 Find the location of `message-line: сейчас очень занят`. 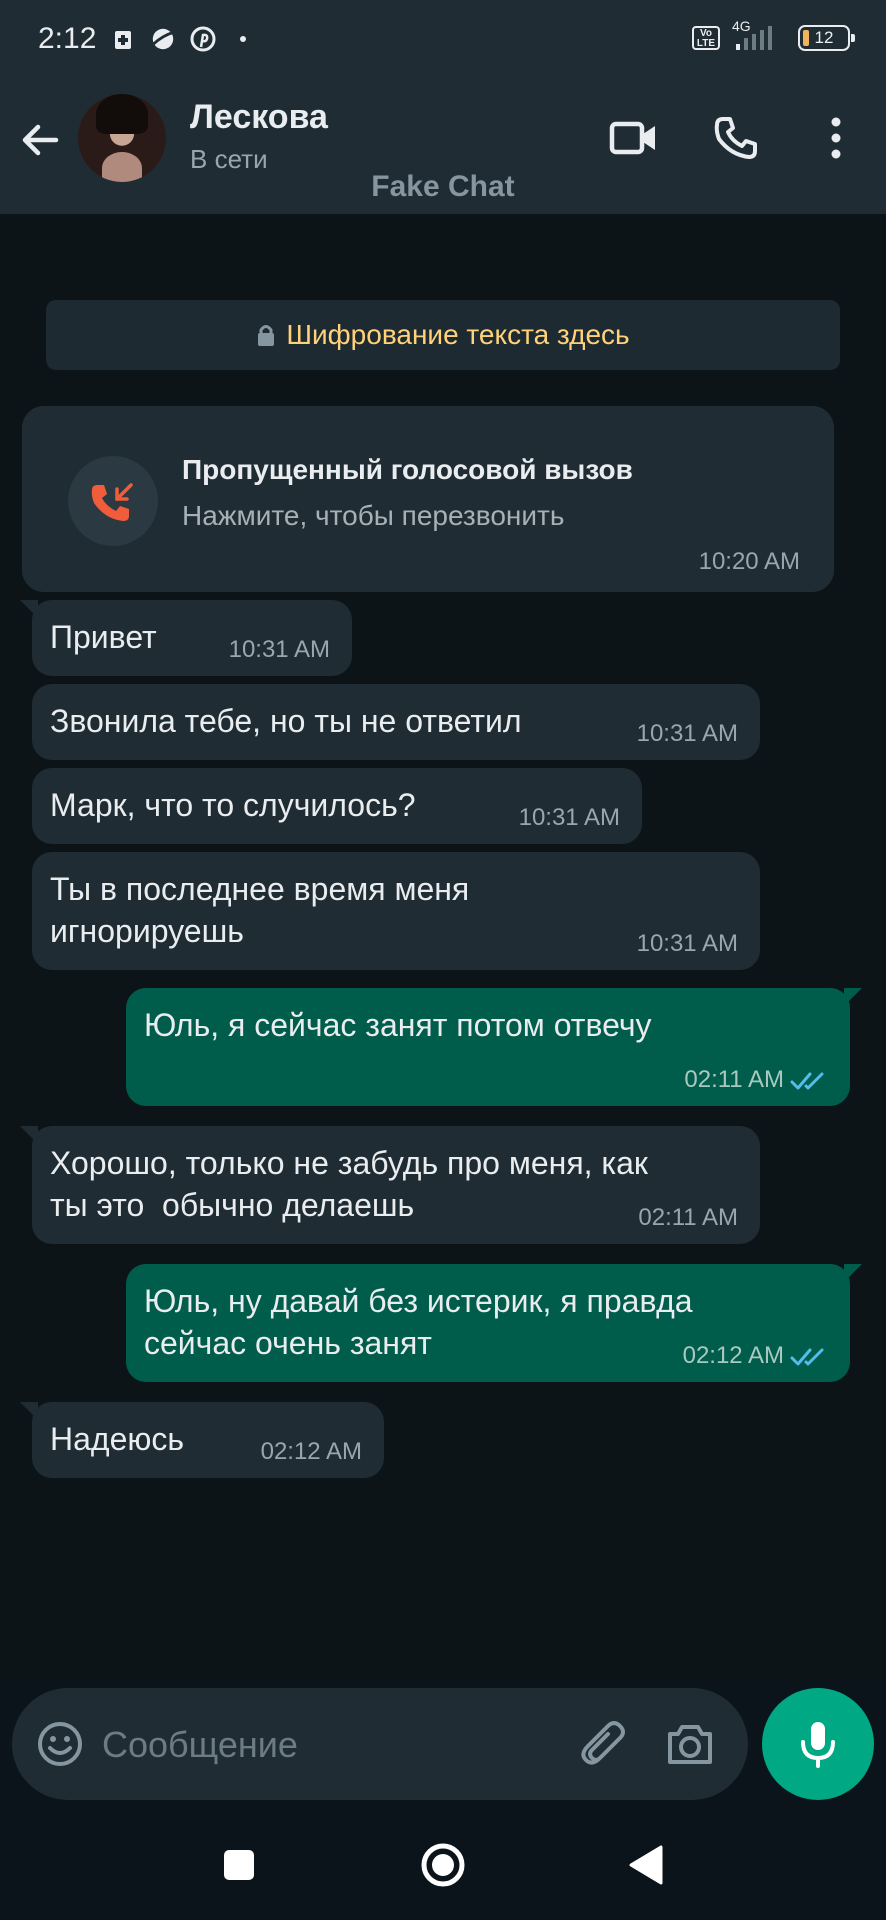

message-line: сейчас очень занят is located at coordinates (288, 1343).